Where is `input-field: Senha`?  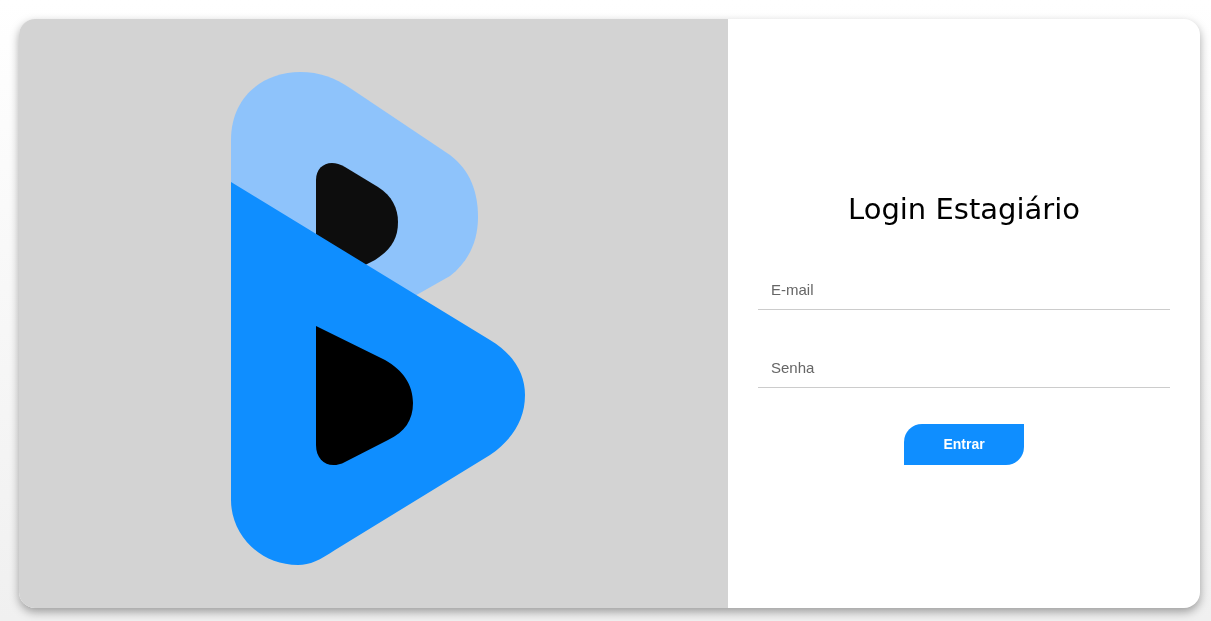
input-field: Senha is located at coordinates (964, 367).